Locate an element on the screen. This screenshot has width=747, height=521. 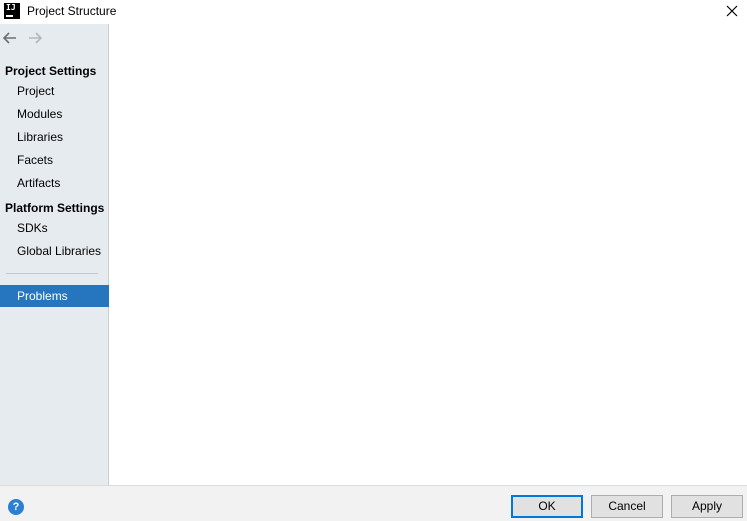
nav-arrows is located at coordinates (54, 38).